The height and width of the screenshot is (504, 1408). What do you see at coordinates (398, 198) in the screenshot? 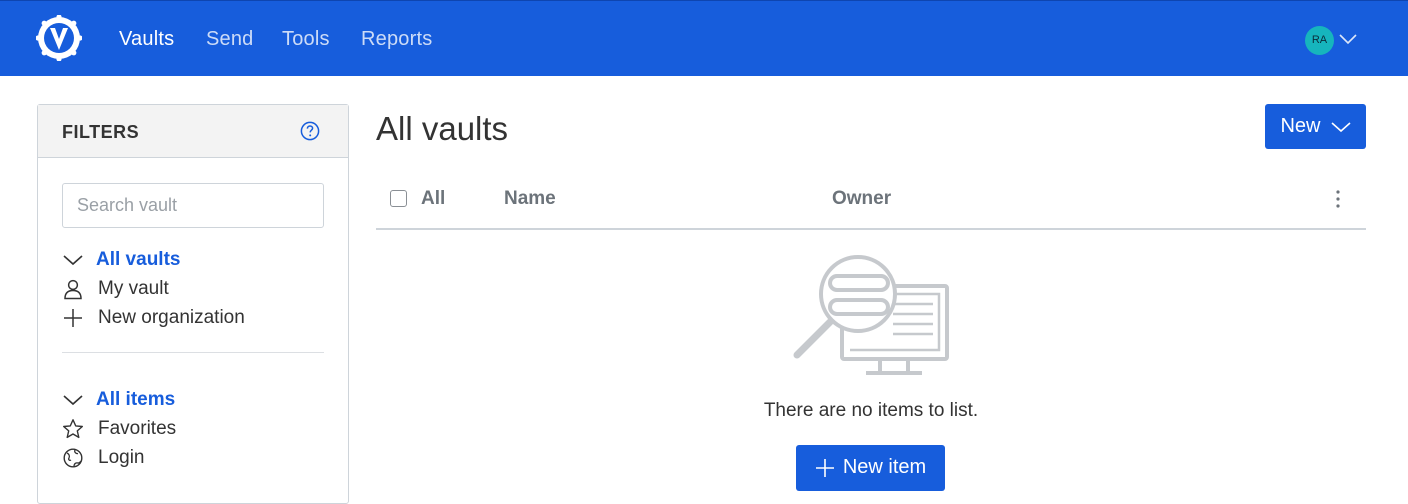
I see `select-all-checkbox` at bounding box center [398, 198].